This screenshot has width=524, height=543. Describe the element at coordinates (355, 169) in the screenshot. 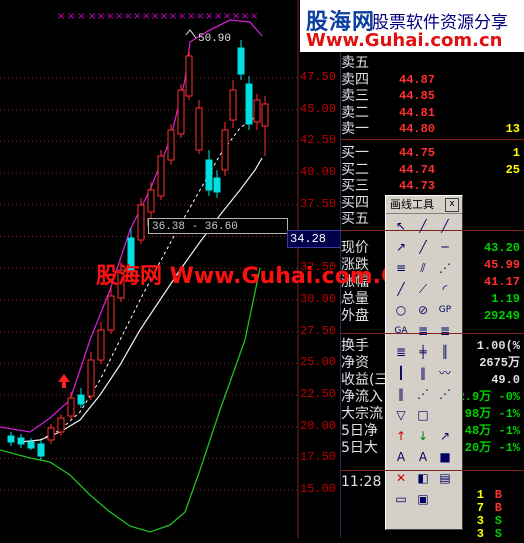

I see `row-label: 买二` at that location.